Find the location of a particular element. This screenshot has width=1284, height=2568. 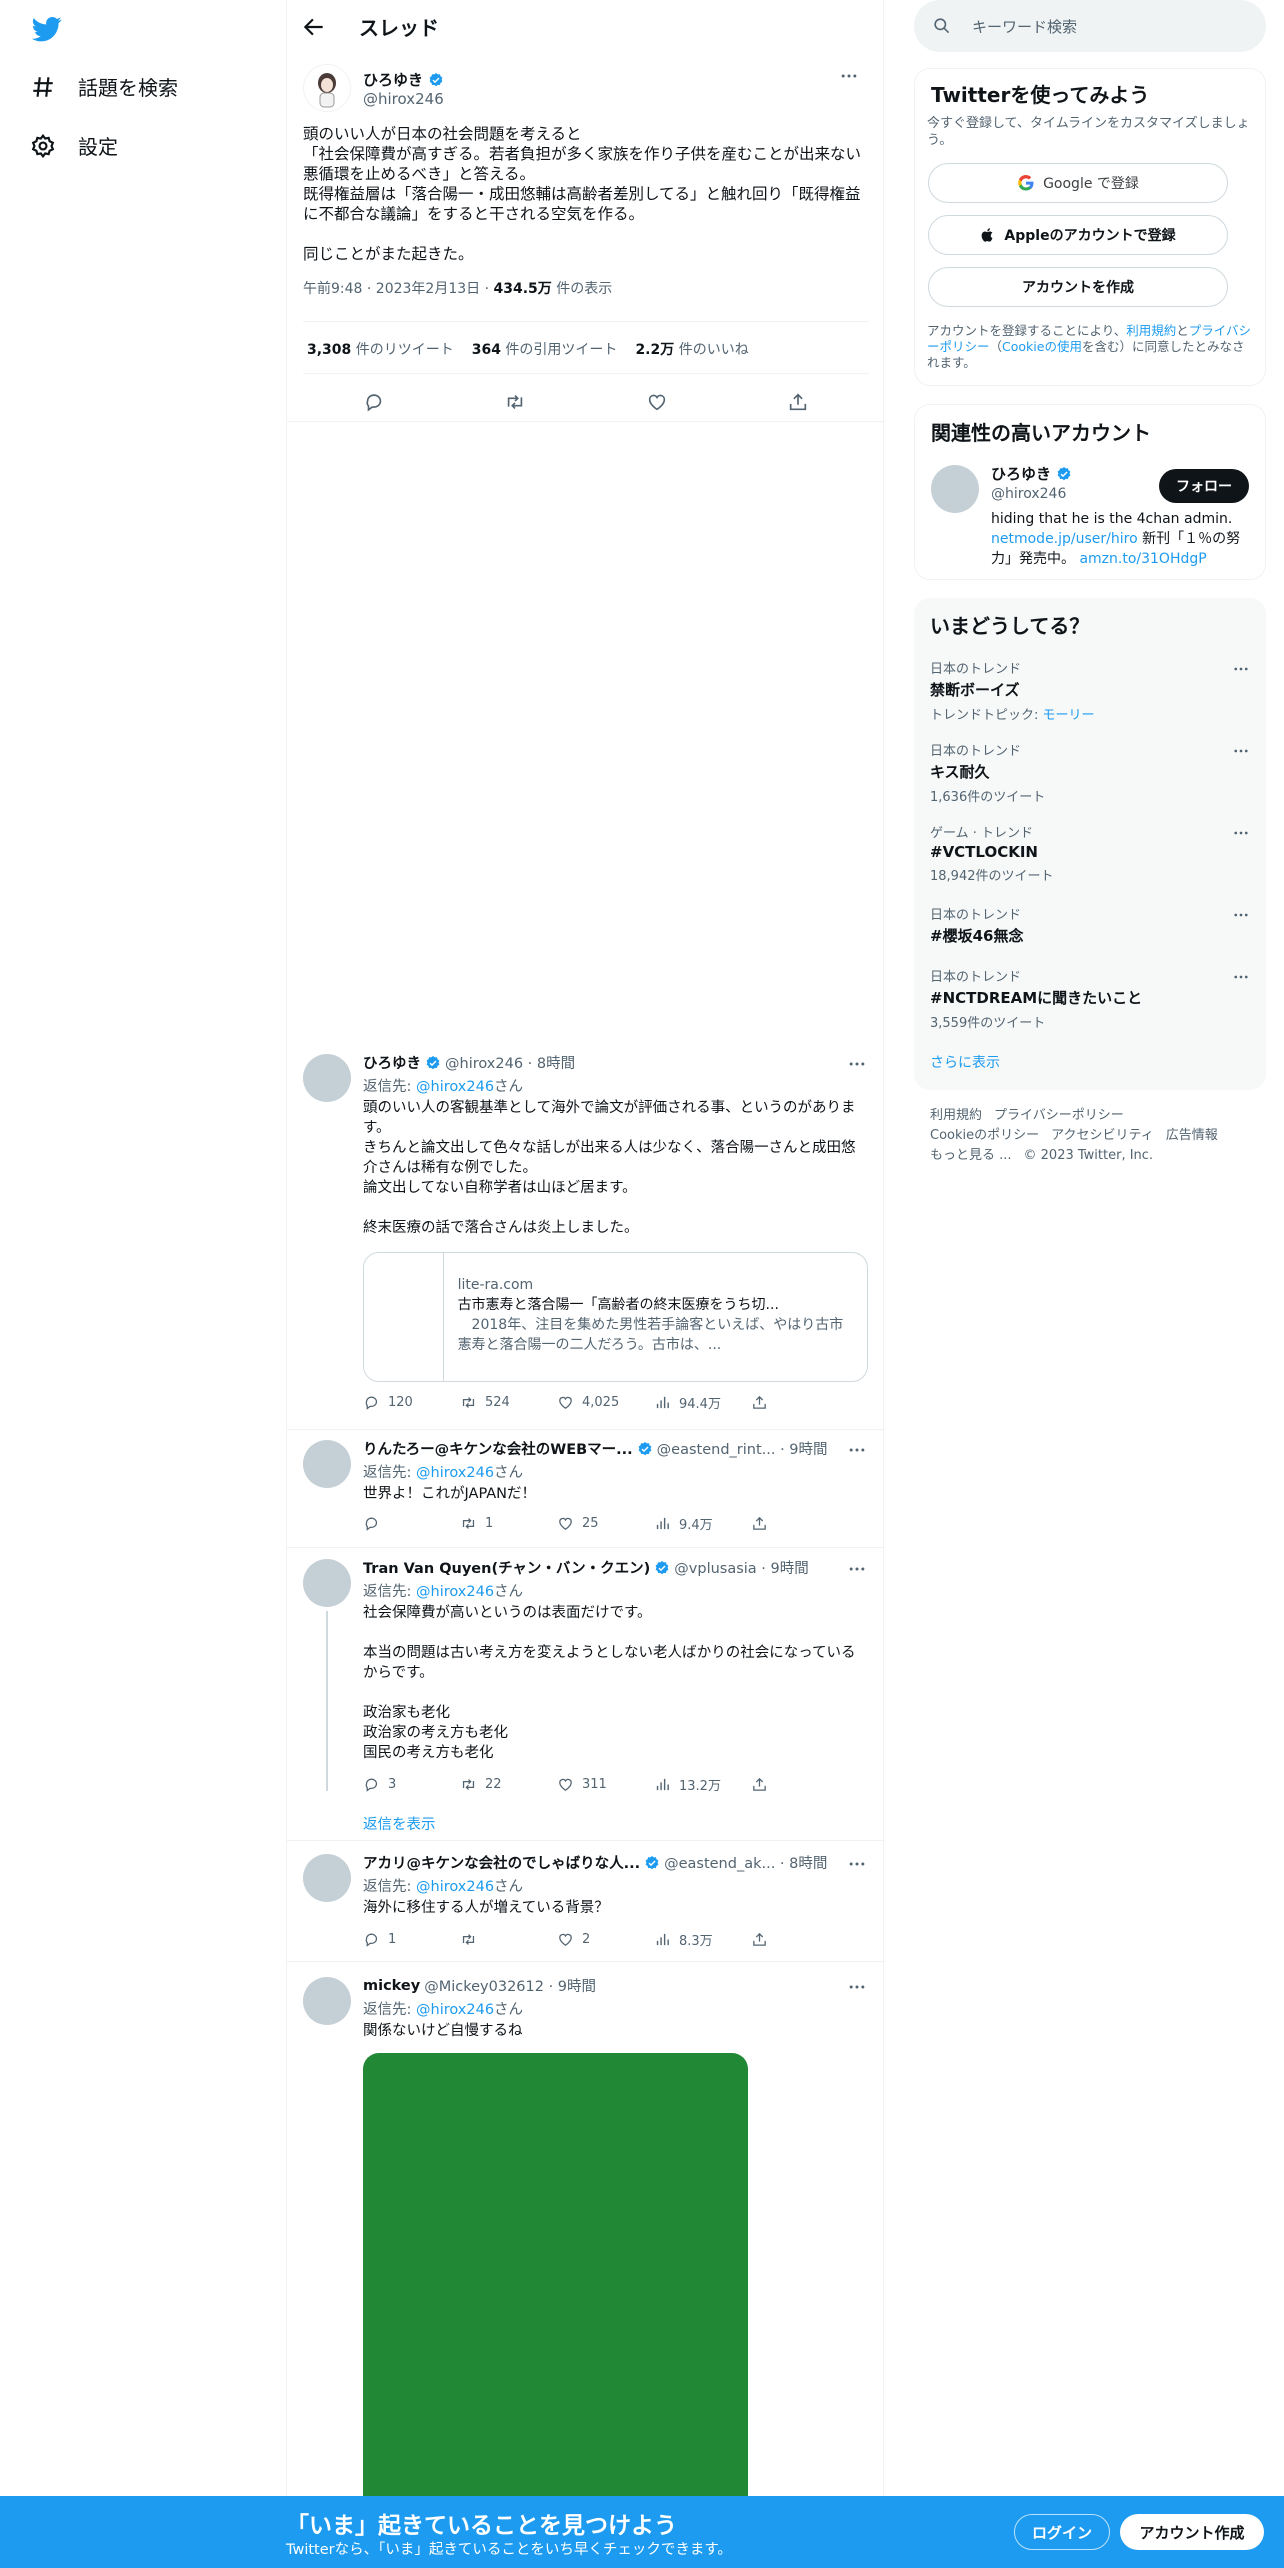

follow-button: フォロー is located at coordinates (1204, 486).